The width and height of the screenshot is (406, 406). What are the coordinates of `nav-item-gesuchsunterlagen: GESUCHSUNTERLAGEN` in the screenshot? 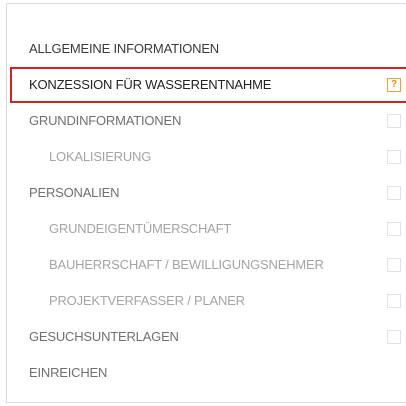 It's located at (206, 337).